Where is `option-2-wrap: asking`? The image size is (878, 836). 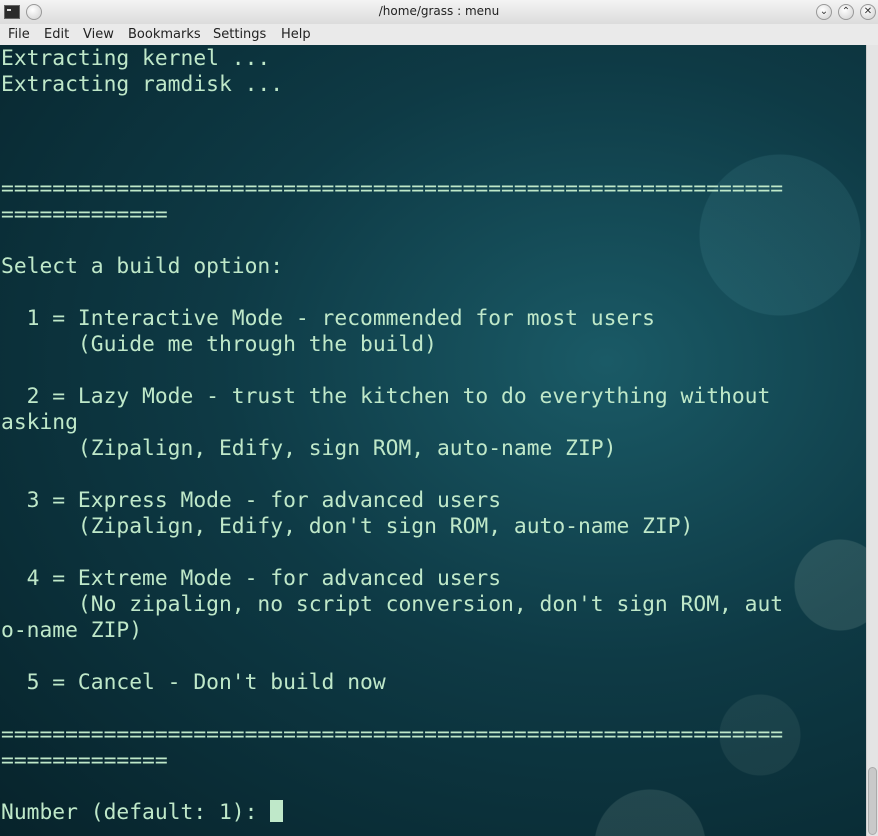 option-2-wrap: asking is located at coordinates (39, 422).